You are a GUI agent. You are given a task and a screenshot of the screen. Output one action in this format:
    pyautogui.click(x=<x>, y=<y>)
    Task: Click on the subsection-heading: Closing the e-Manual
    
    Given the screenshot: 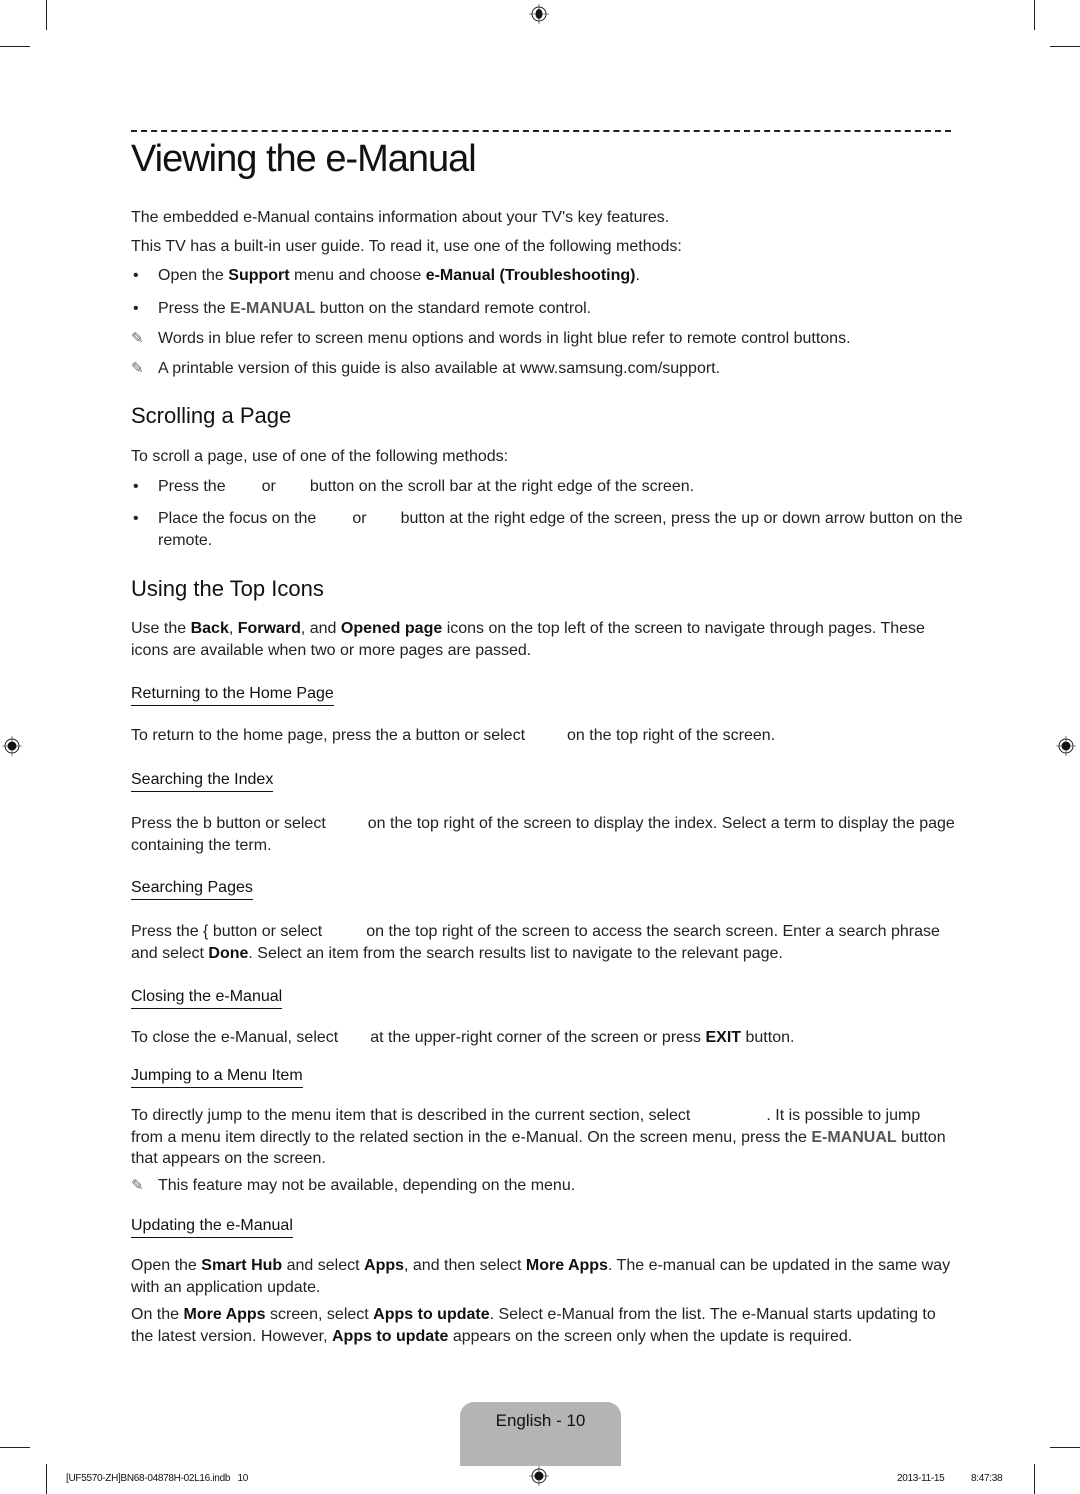 What is the action you would take?
    pyautogui.click(x=207, y=998)
    